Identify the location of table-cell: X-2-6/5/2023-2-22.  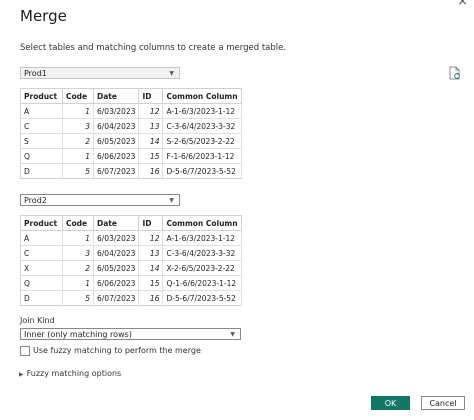
(202, 268).